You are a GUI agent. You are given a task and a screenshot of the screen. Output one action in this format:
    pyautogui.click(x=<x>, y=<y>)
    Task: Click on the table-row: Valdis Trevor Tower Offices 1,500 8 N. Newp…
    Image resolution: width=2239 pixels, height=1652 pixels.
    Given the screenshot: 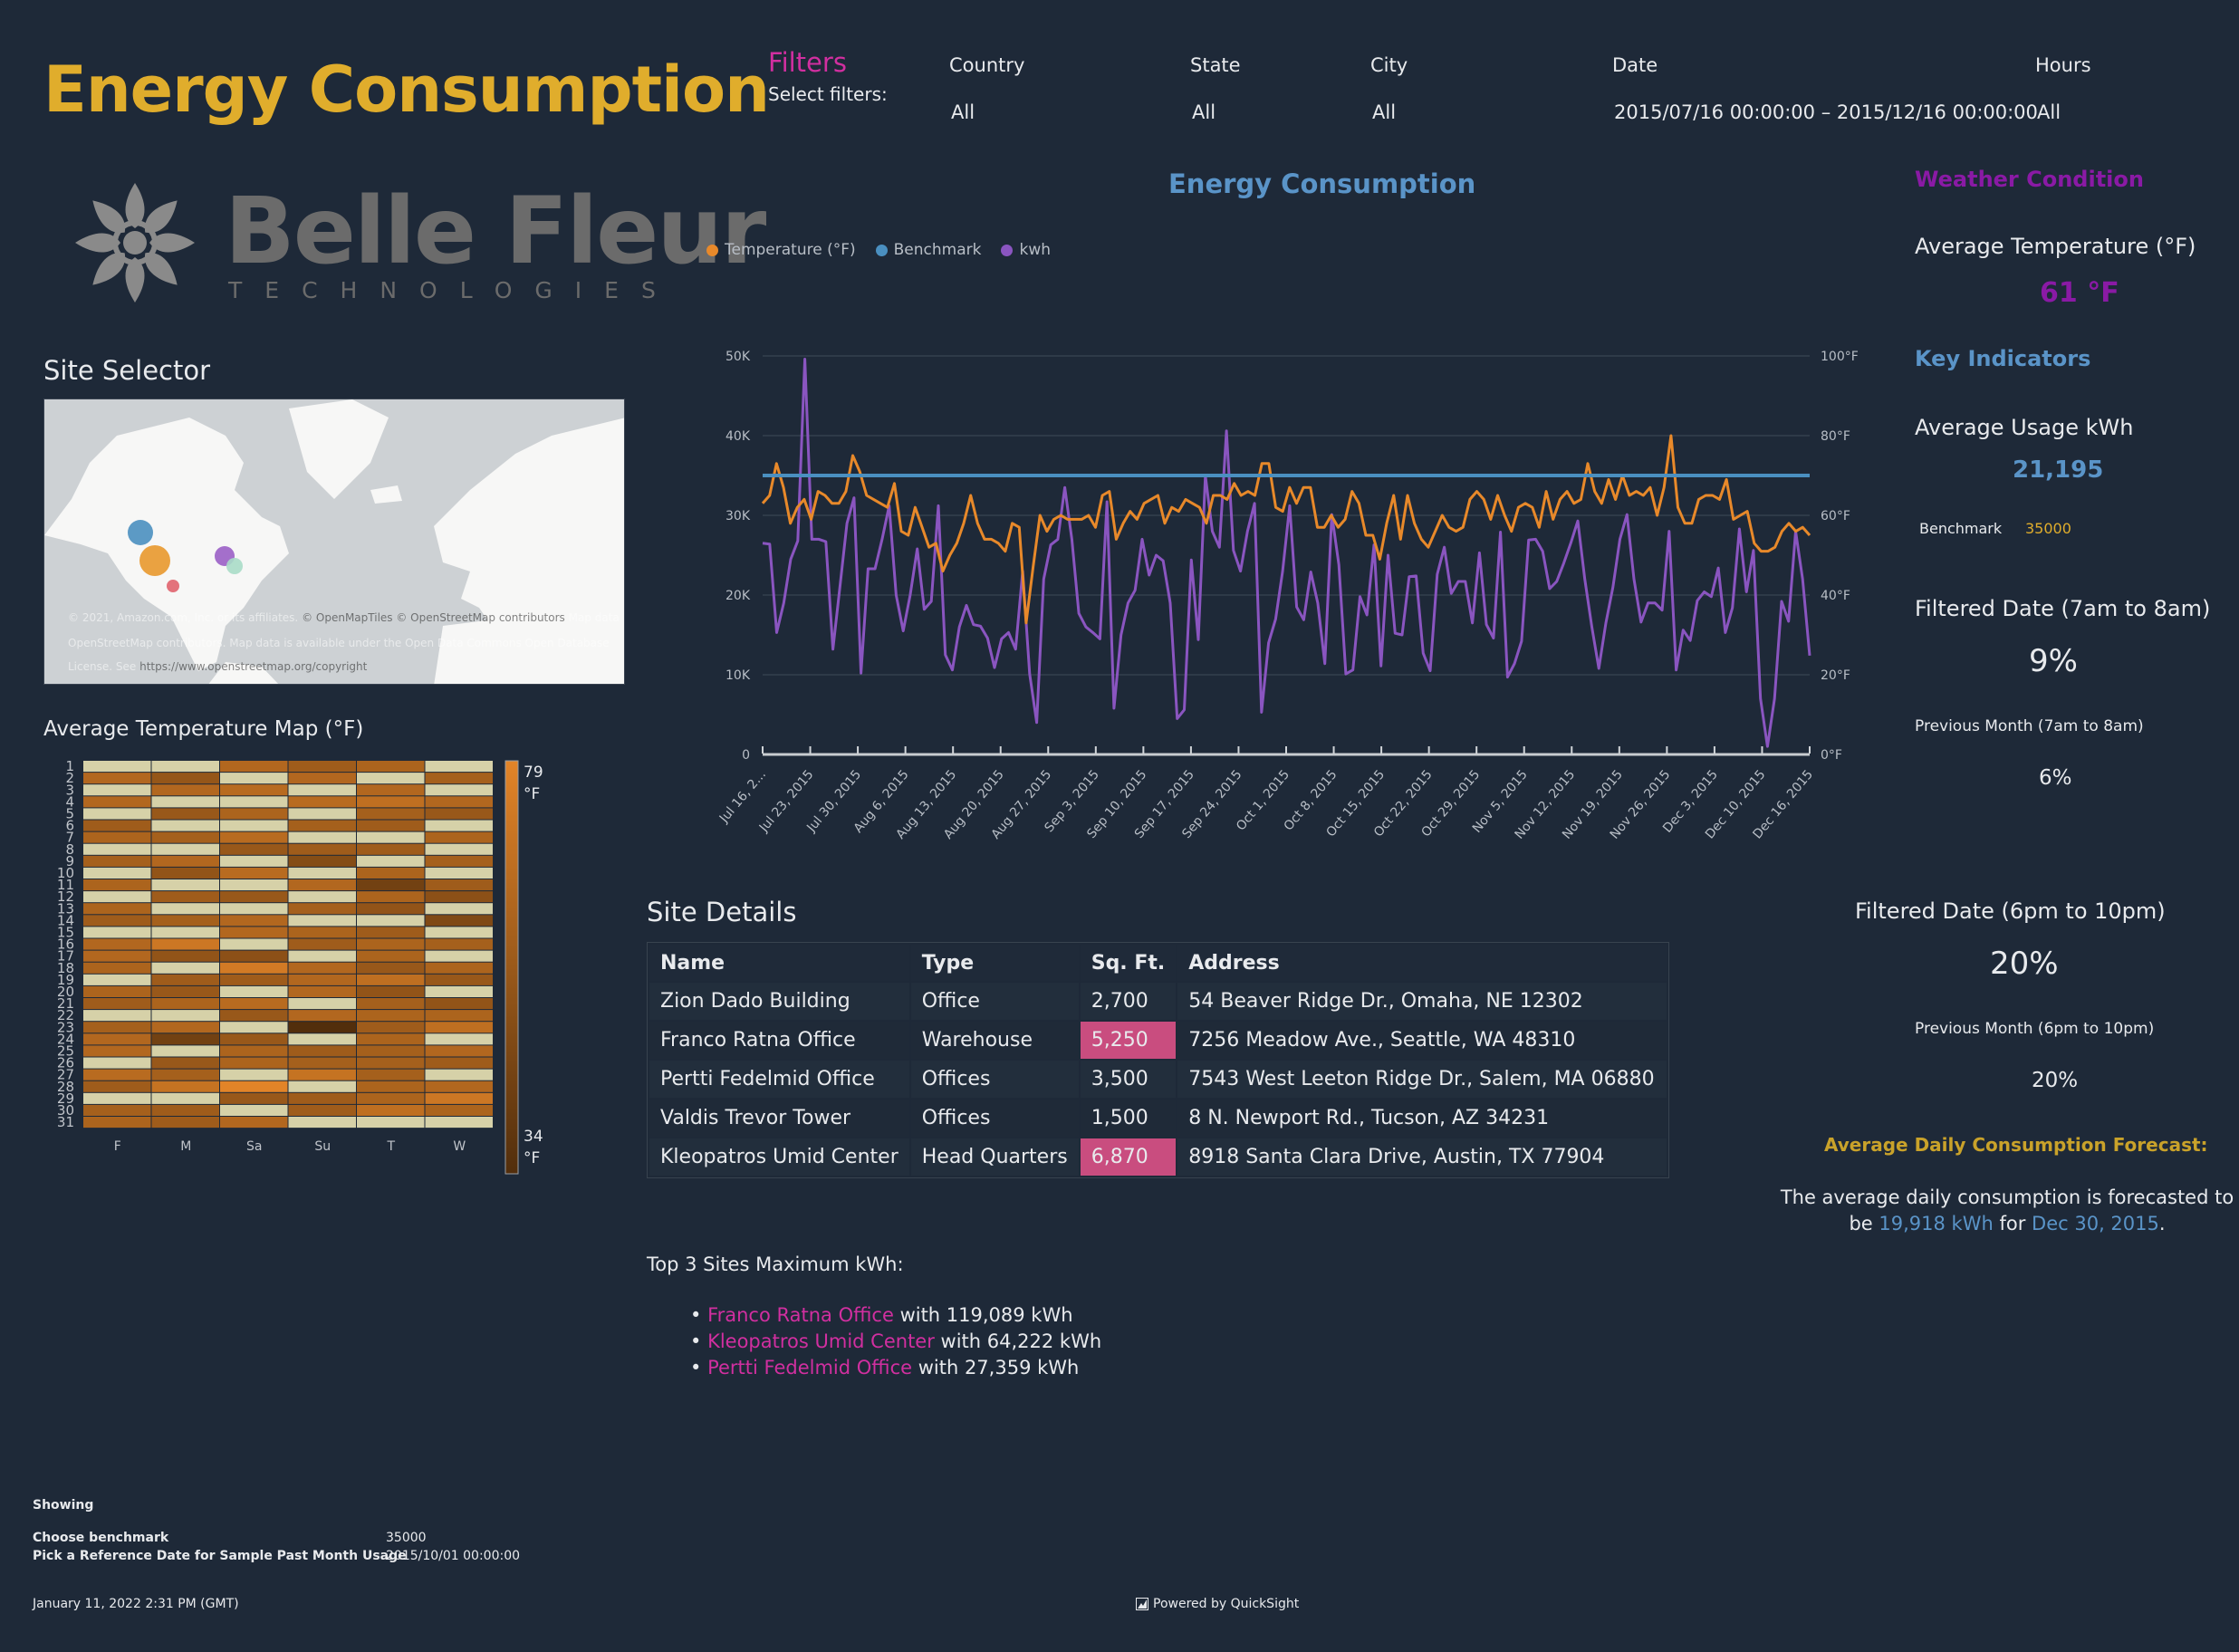 What is the action you would take?
    pyautogui.click(x=1159, y=1118)
    